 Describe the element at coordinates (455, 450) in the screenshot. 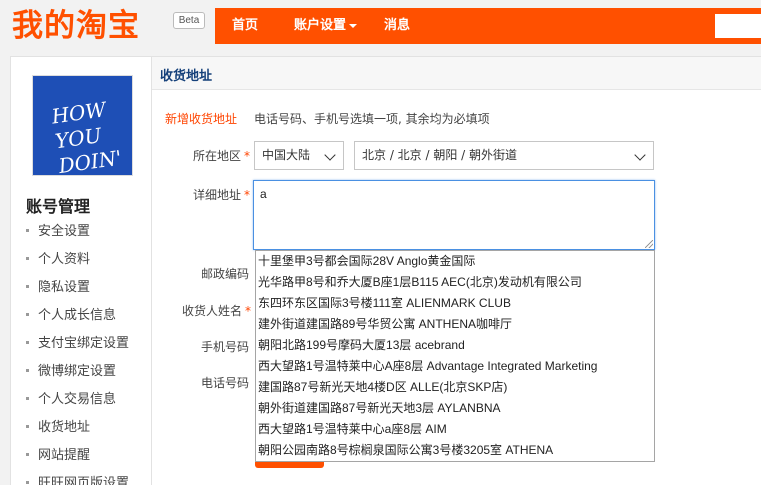

I see `suggestion-item: 朝阳公园南路8号棕榈泉国际公寓3号楼3205室 ATHENA` at that location.